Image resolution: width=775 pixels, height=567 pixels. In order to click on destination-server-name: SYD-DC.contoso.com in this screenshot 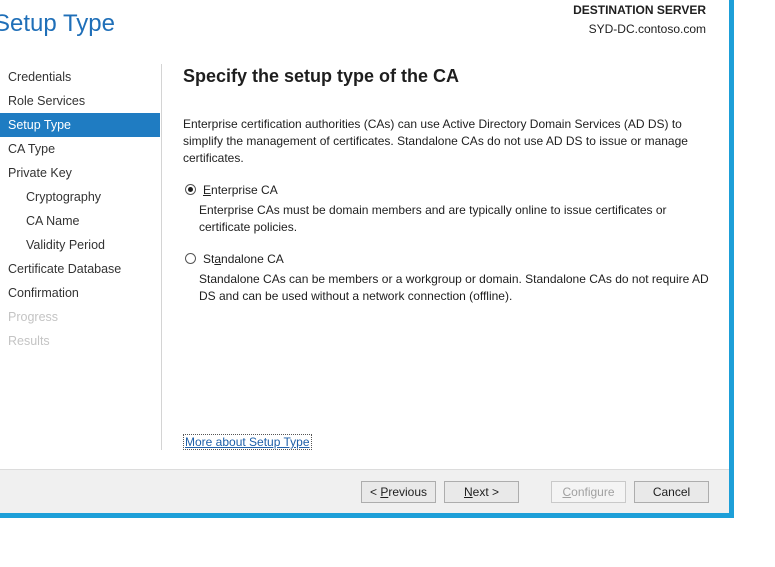, I will do `click(647, 29)`.